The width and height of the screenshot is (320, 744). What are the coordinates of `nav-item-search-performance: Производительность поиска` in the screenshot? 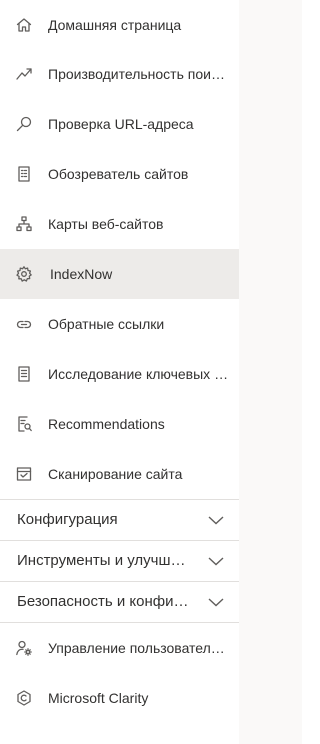 It's located at (119, 74).